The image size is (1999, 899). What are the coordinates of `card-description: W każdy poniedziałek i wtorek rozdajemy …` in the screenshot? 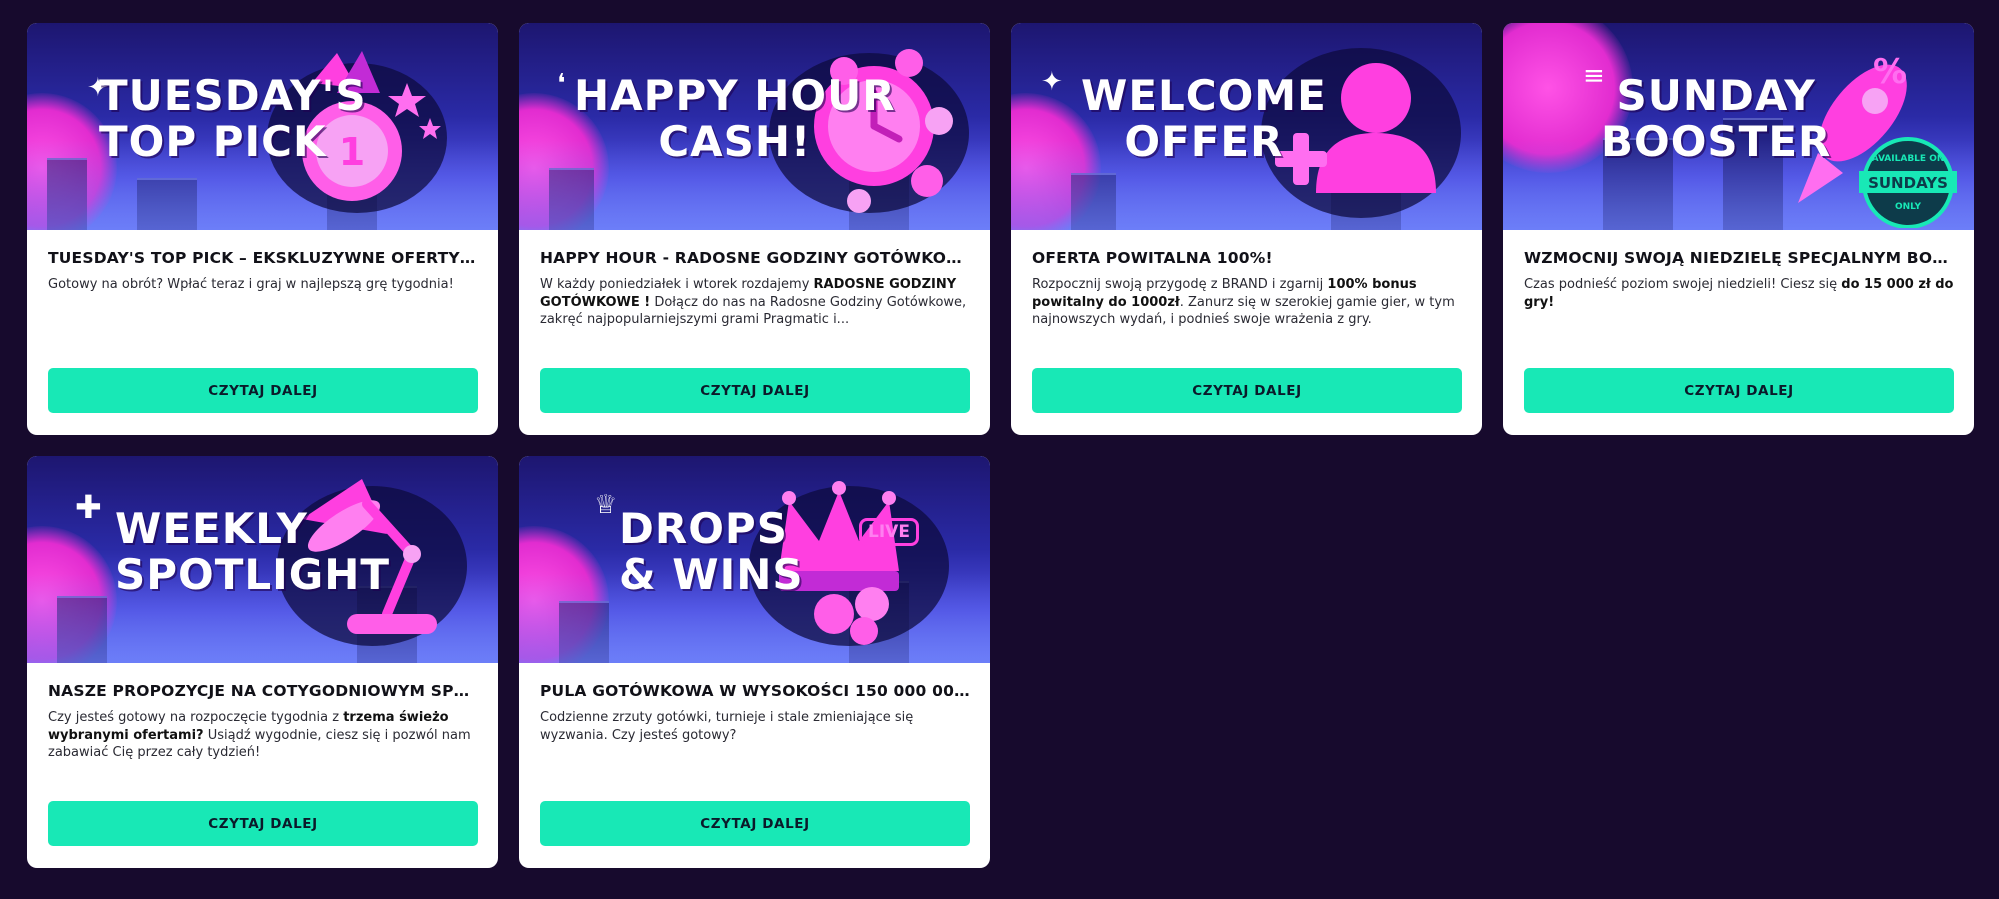 It's located at (755, 302).